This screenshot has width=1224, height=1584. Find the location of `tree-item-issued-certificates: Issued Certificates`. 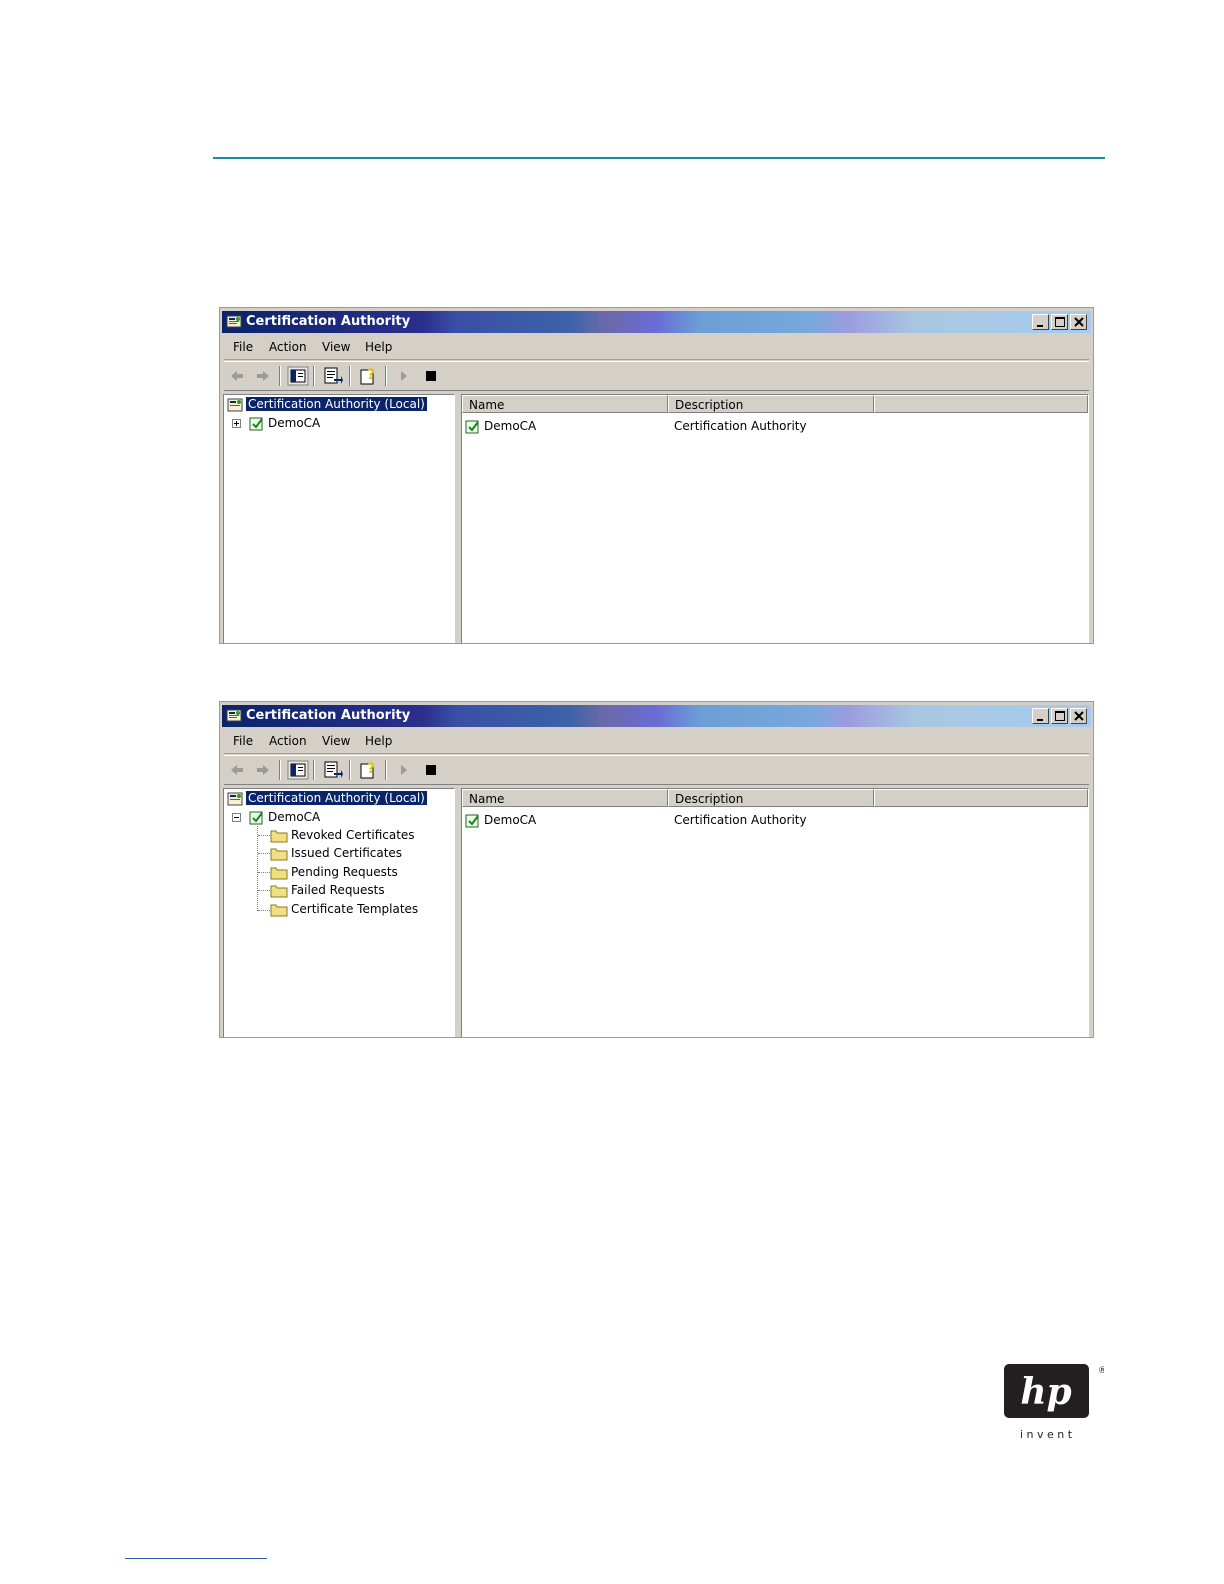

tree-item-issued-certificates: Issued Certificates is located at coordinates (360, 853).